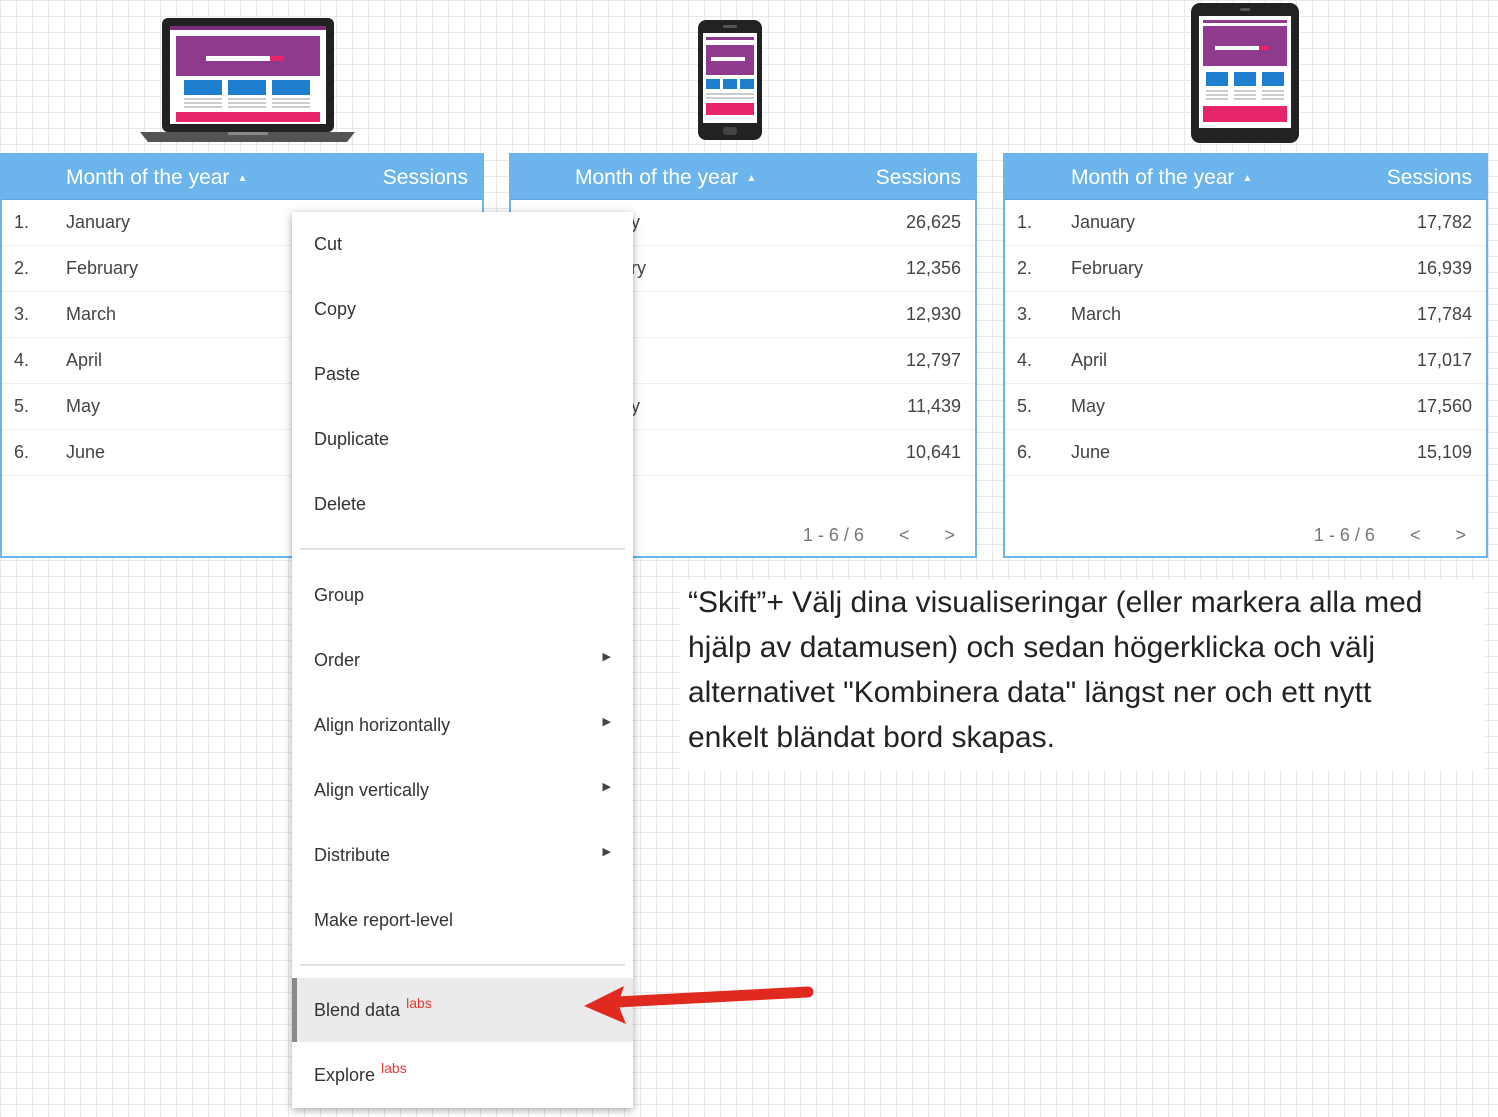 This screenshot has width=1498, height=1117. I want to click on menu-item-duplicate: Duplicate, so click(462, 439).